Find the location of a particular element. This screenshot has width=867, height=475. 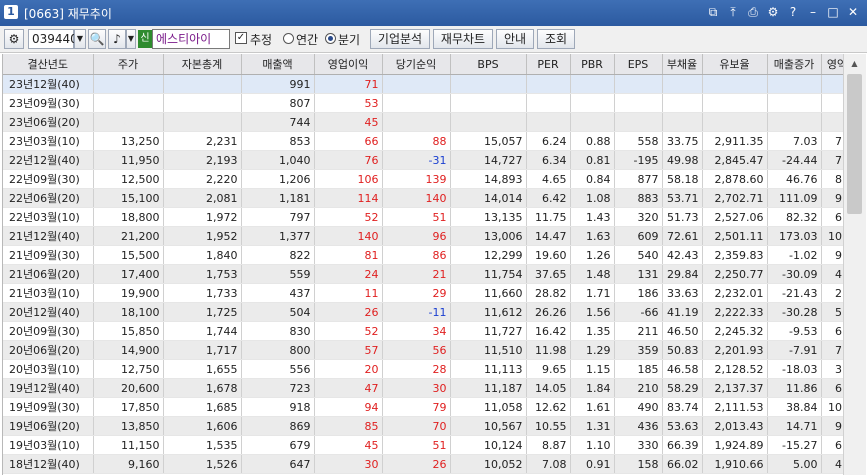

table-cell: 7.31 is located at coordinates (832, 160).